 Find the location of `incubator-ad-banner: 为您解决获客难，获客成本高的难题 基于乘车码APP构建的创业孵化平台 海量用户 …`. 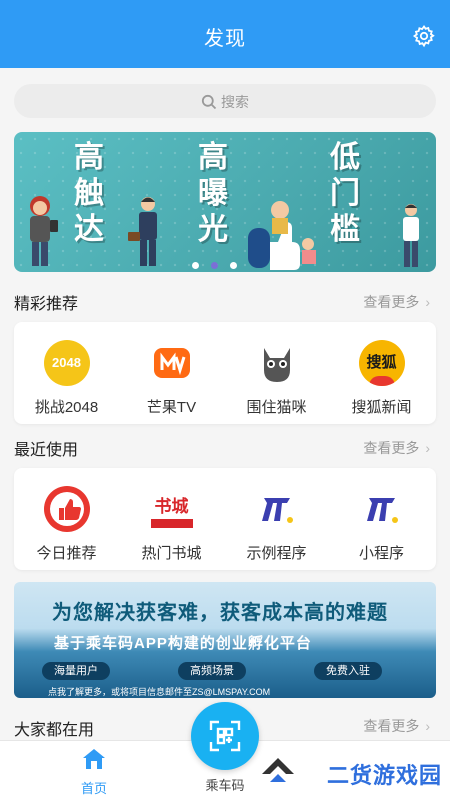

incubator-ad-banner: 为您解决获客难，获客成本高的难题 基于乘车码APP构建的创业孵化平台 海量用户 … is located at coordinates (225, 640).